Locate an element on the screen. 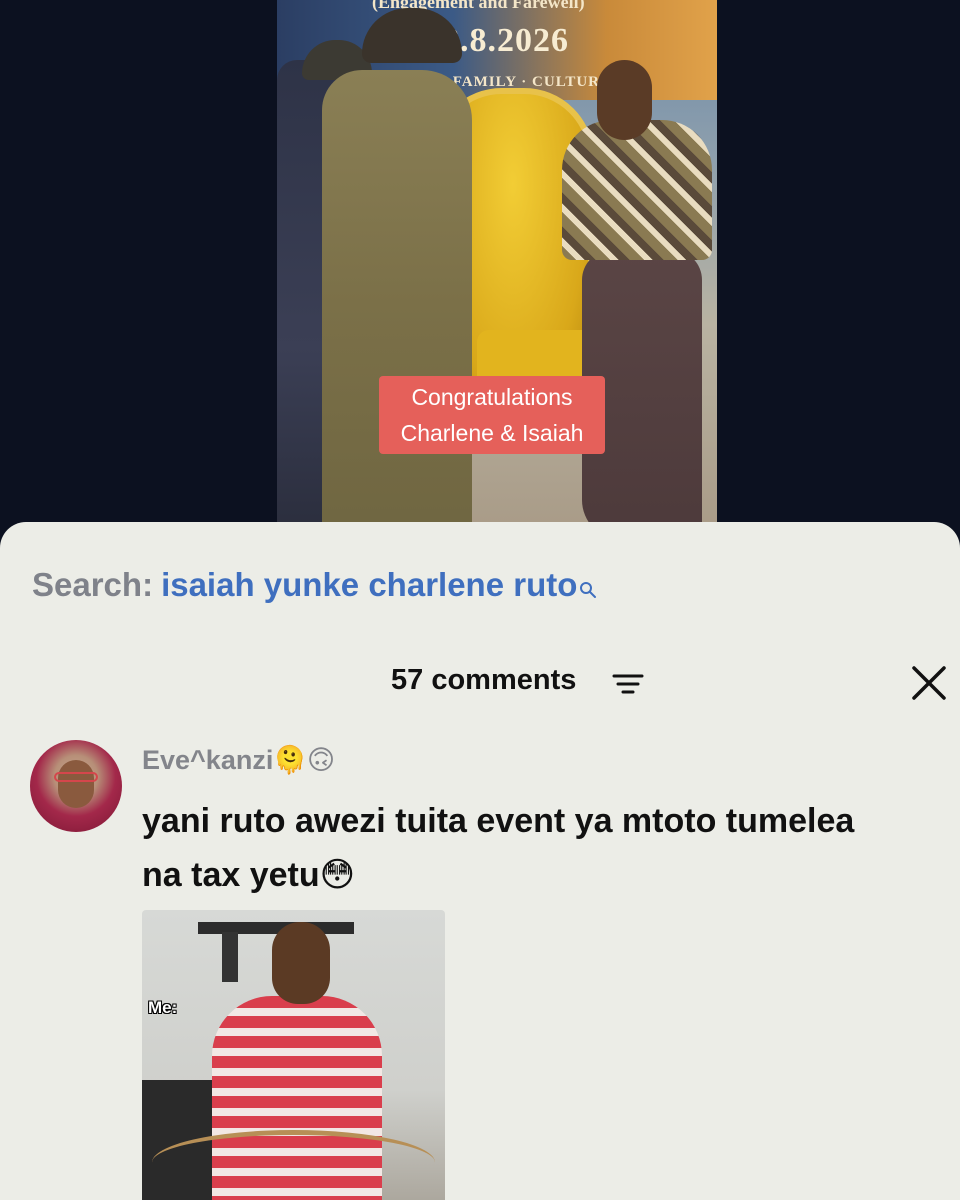 Image resolution: width=960 pixels, height=1200 pixels. person-right-top is located at coordinates (637, 190).